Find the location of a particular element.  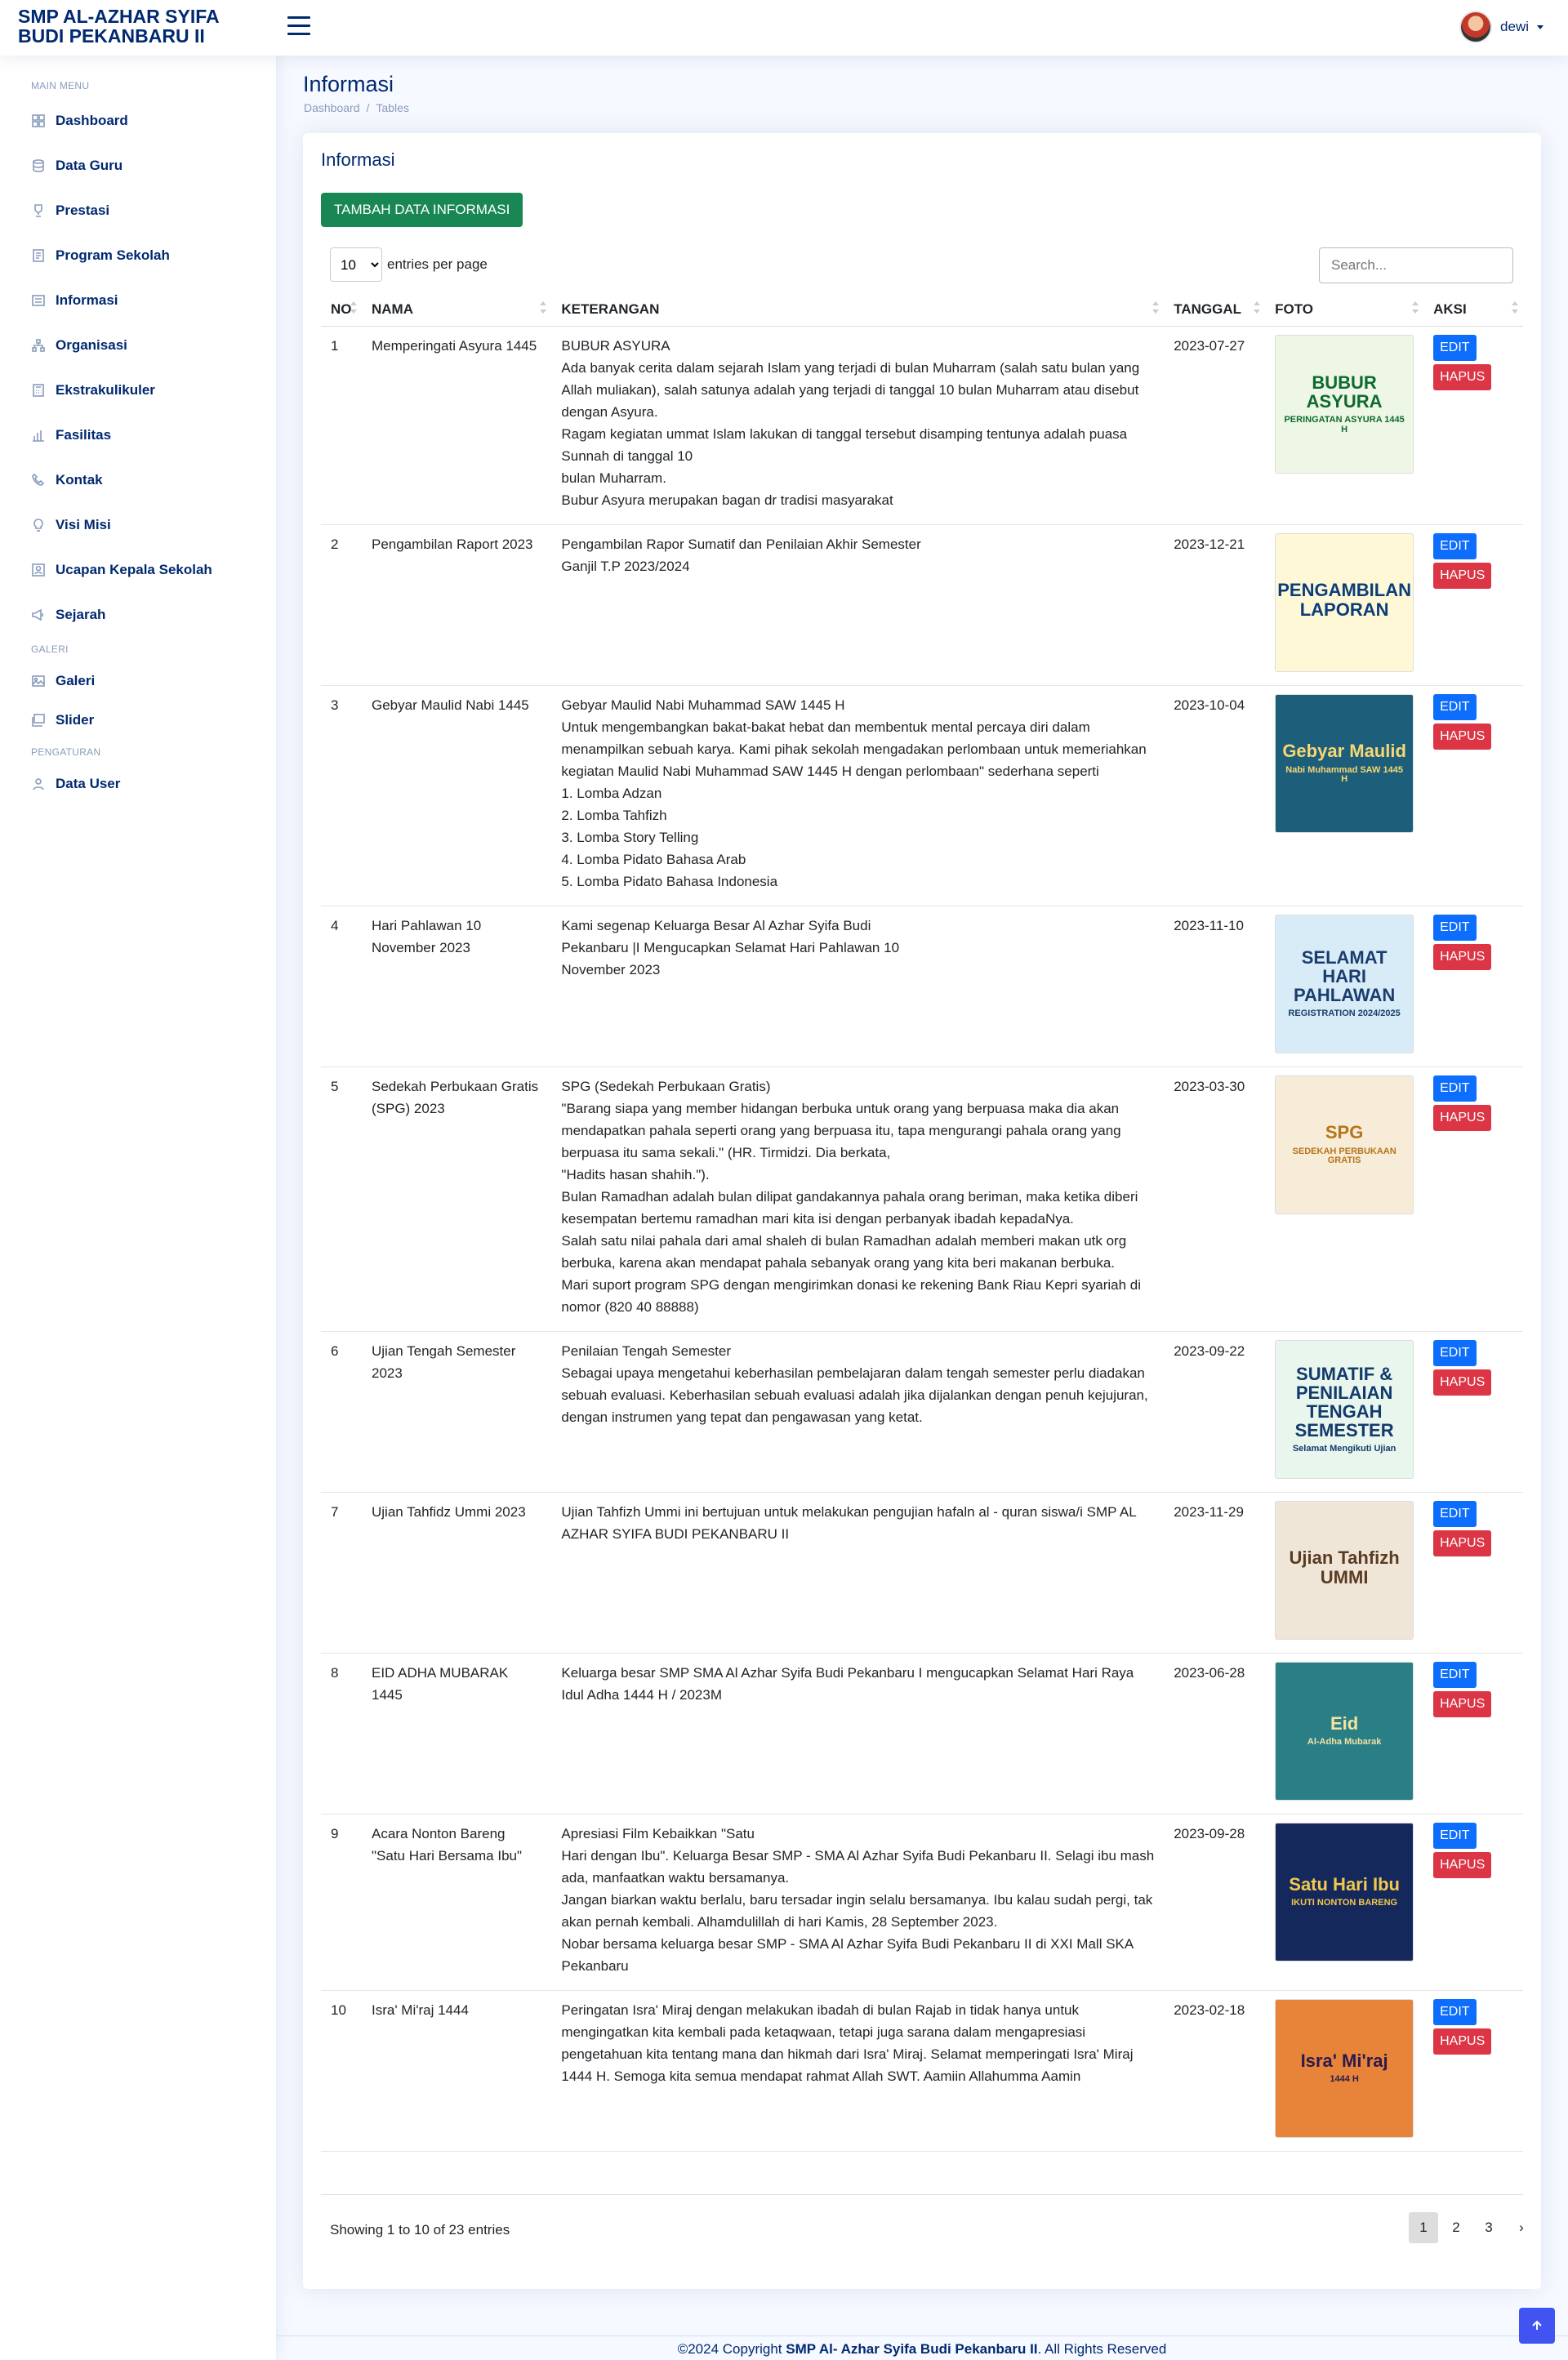

photo-subtitle: Al-Adha Mubarak is located at coordinates (1344, 1743).